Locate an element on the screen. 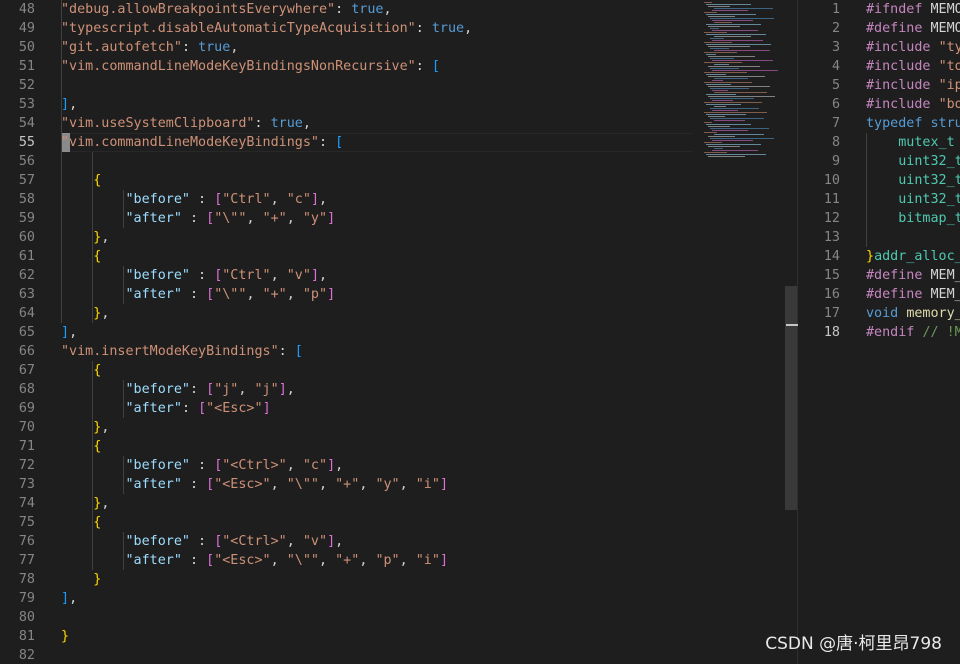  code-token: "i" is located at coordinates (427, 484).